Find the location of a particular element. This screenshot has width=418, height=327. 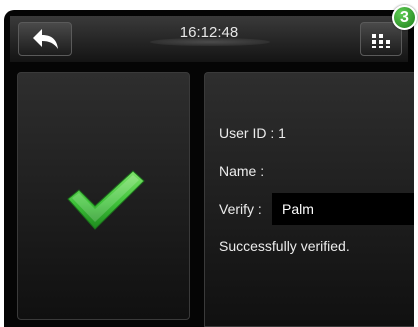

back-arrow-icon is located at coordinates (45, 39).